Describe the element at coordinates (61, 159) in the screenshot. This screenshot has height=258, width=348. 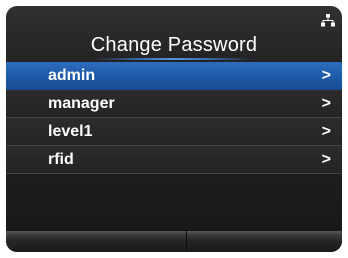
I see `menu-item-label: rfid` at that location.